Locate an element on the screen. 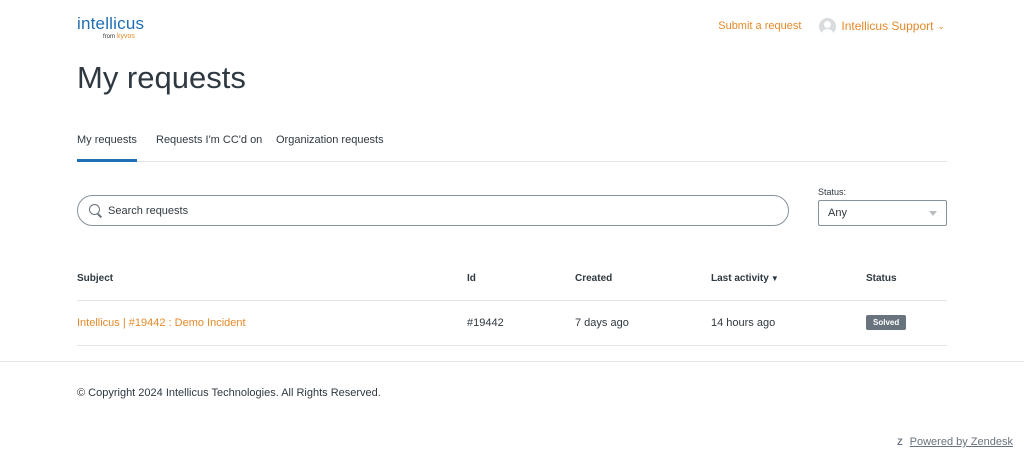  column-header-subject: Subject is located at coordinates (95, 278).